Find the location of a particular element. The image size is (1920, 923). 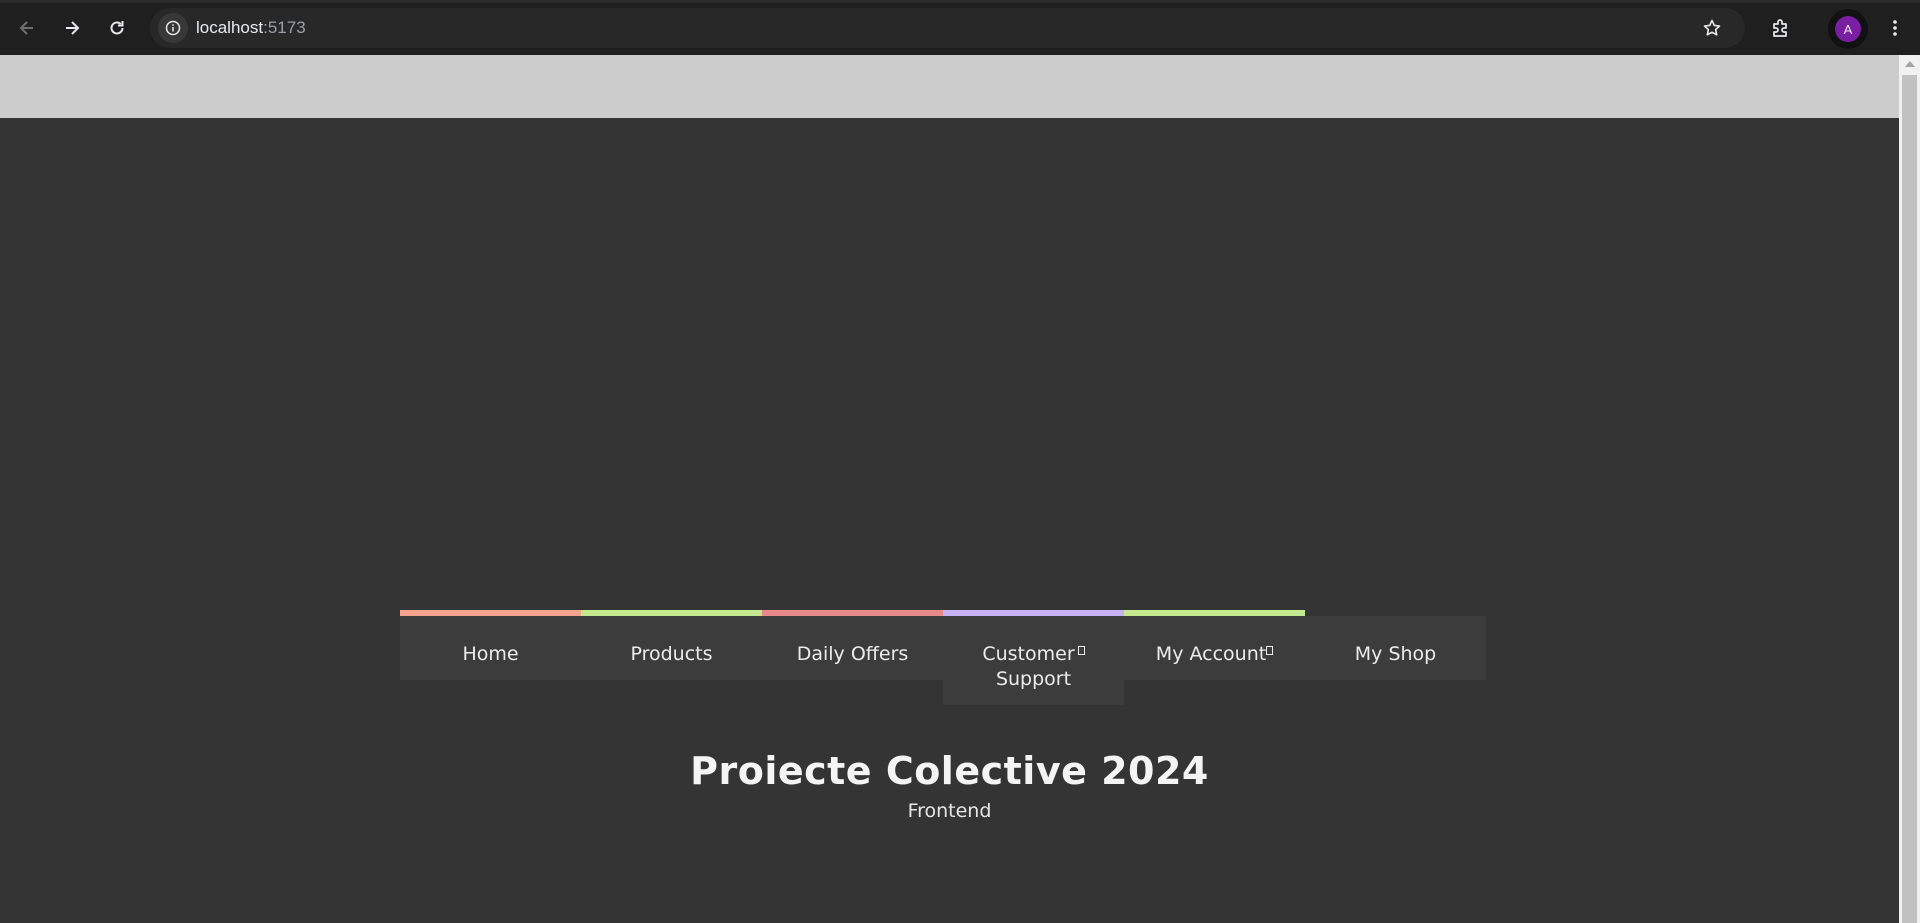

info-icon is located at coordinates (173, 28).